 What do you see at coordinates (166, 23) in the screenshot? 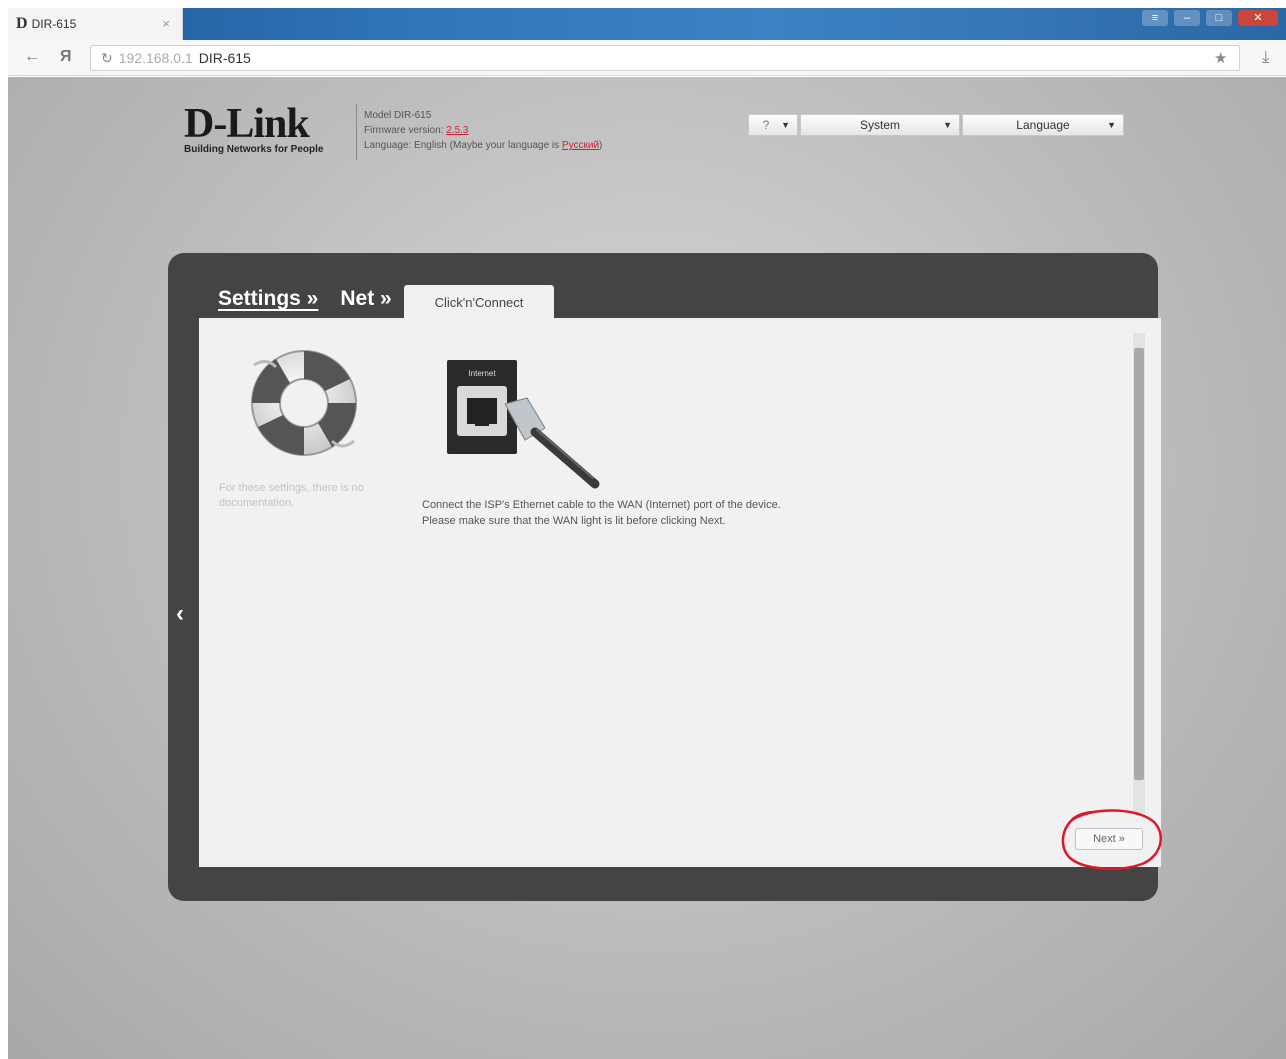
I see `tab-close-icon: ×` at bounding box center [166, 23].